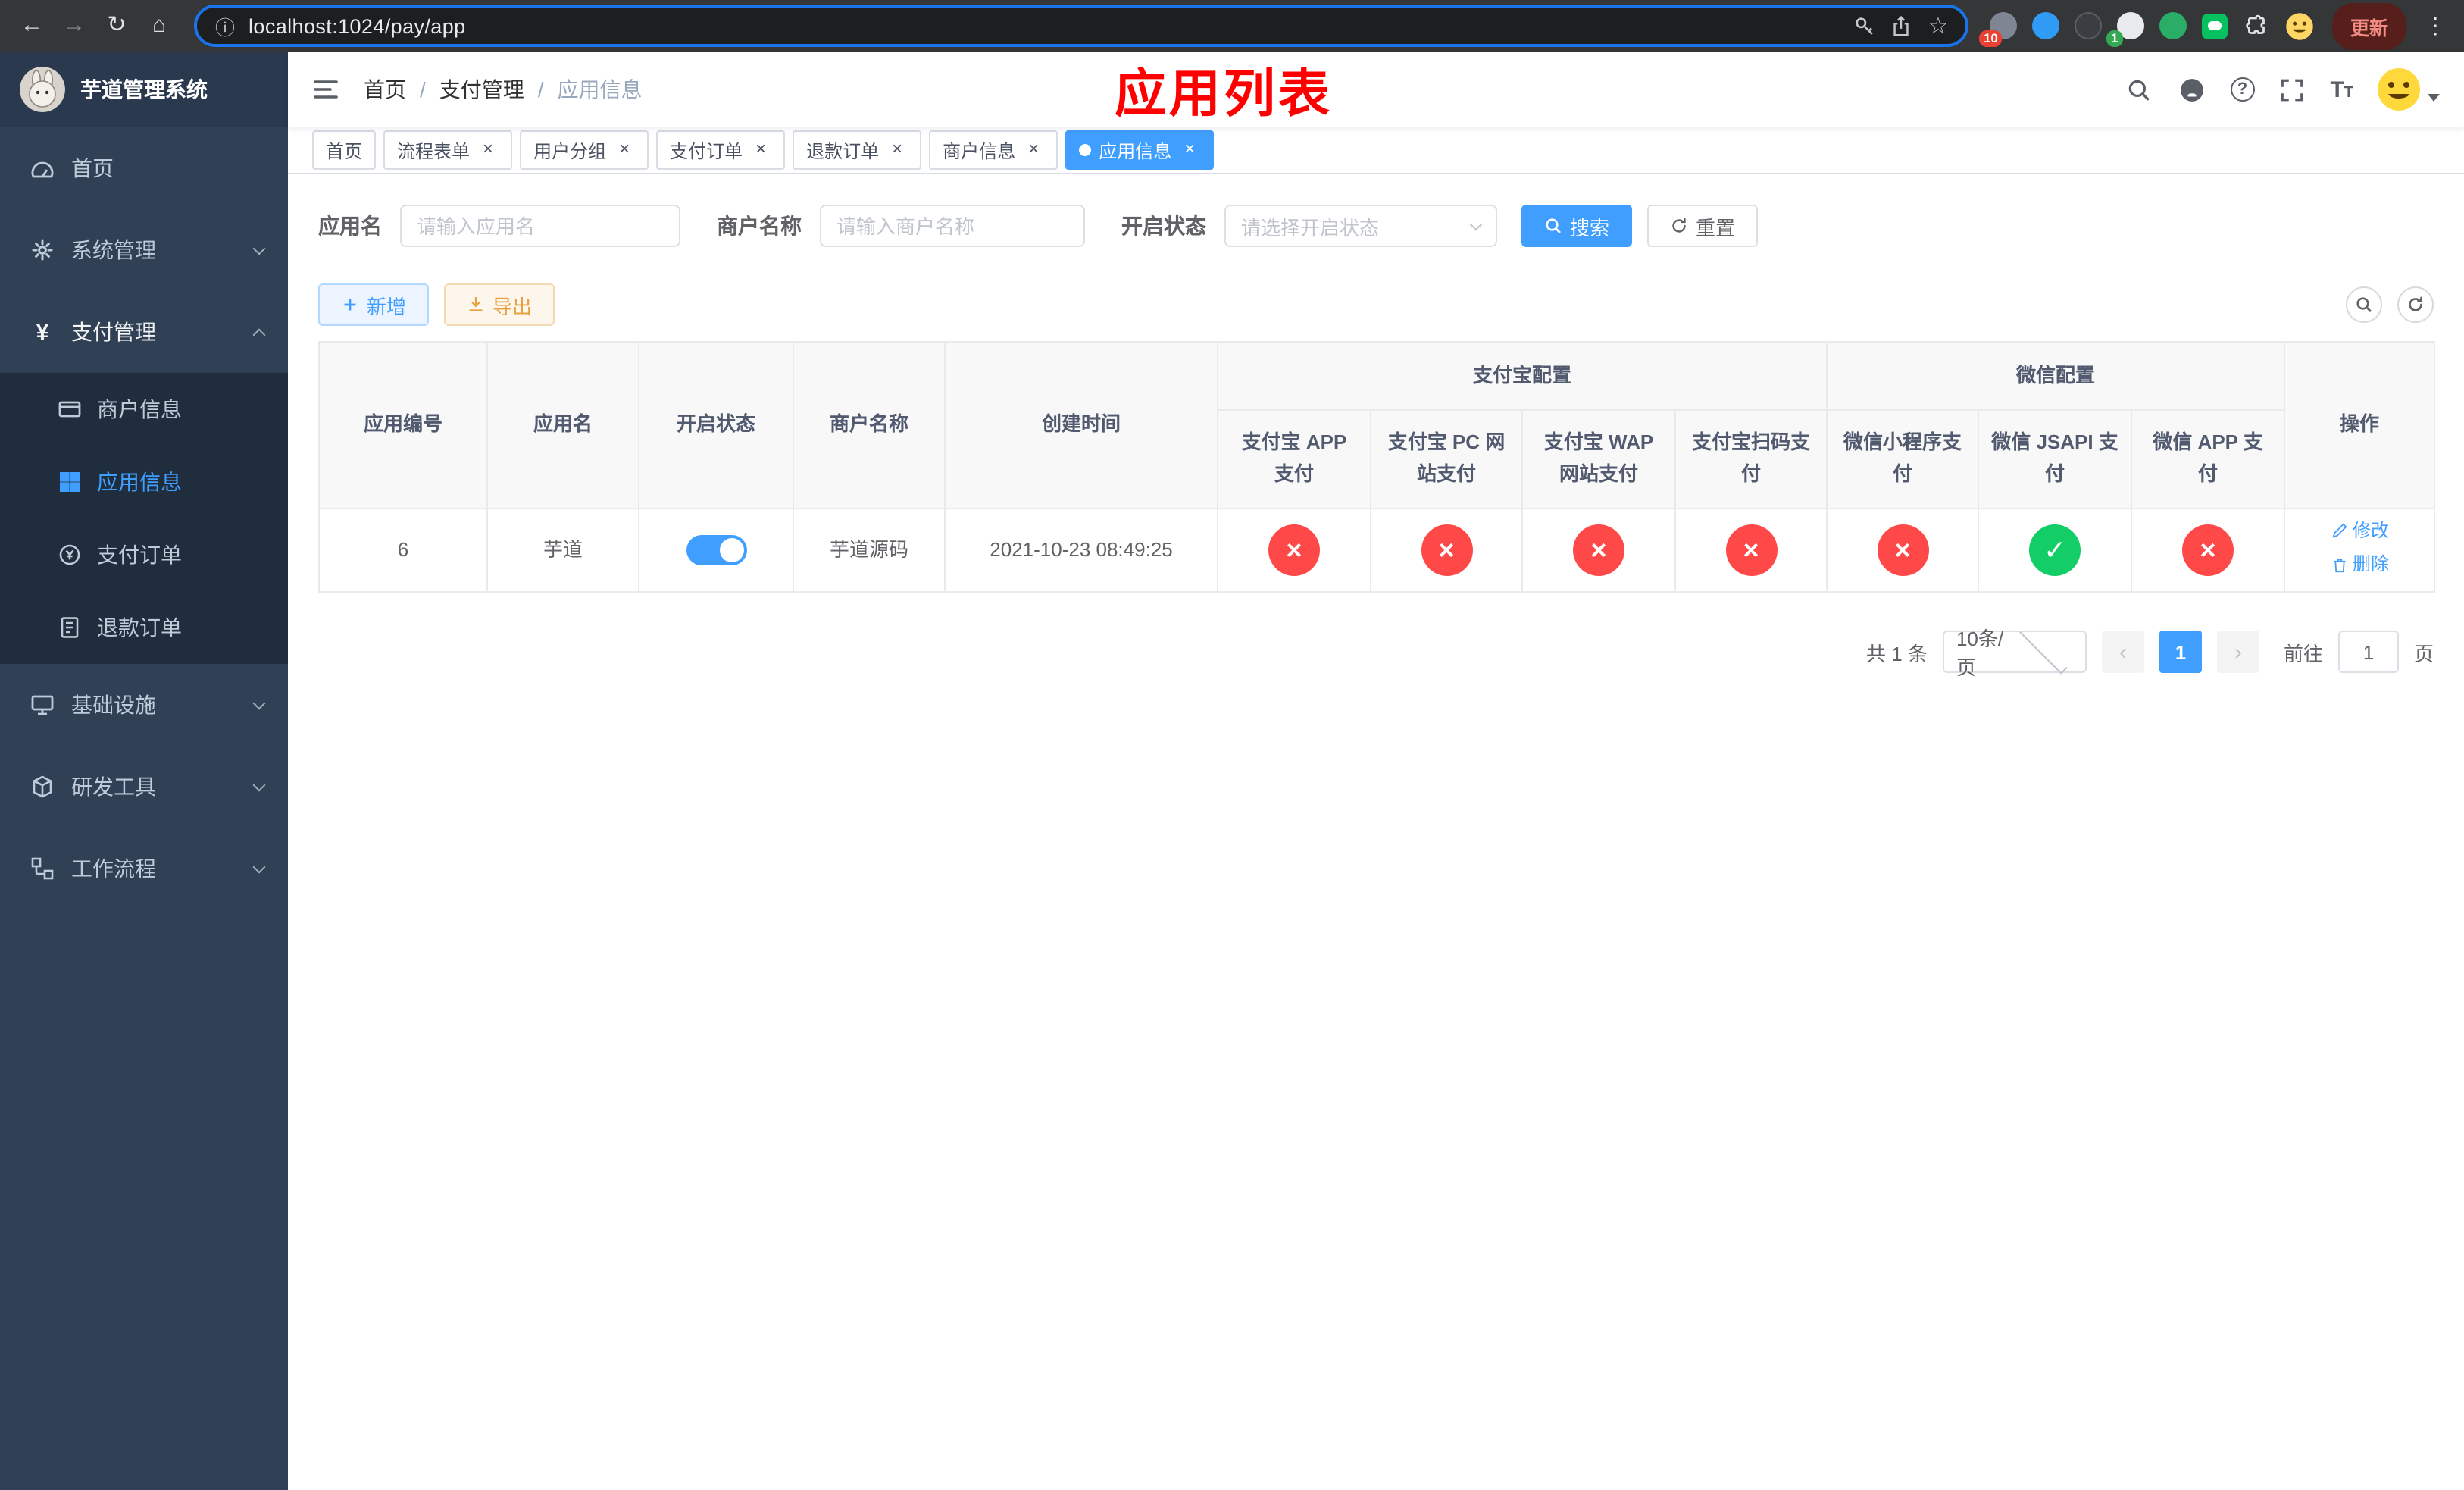 The height and width of the screenshot is (1490, 2464). Describe the element at coordinates (1360, 226) in the screenshot. I see `status-select: 请选择开启状态` at that location.